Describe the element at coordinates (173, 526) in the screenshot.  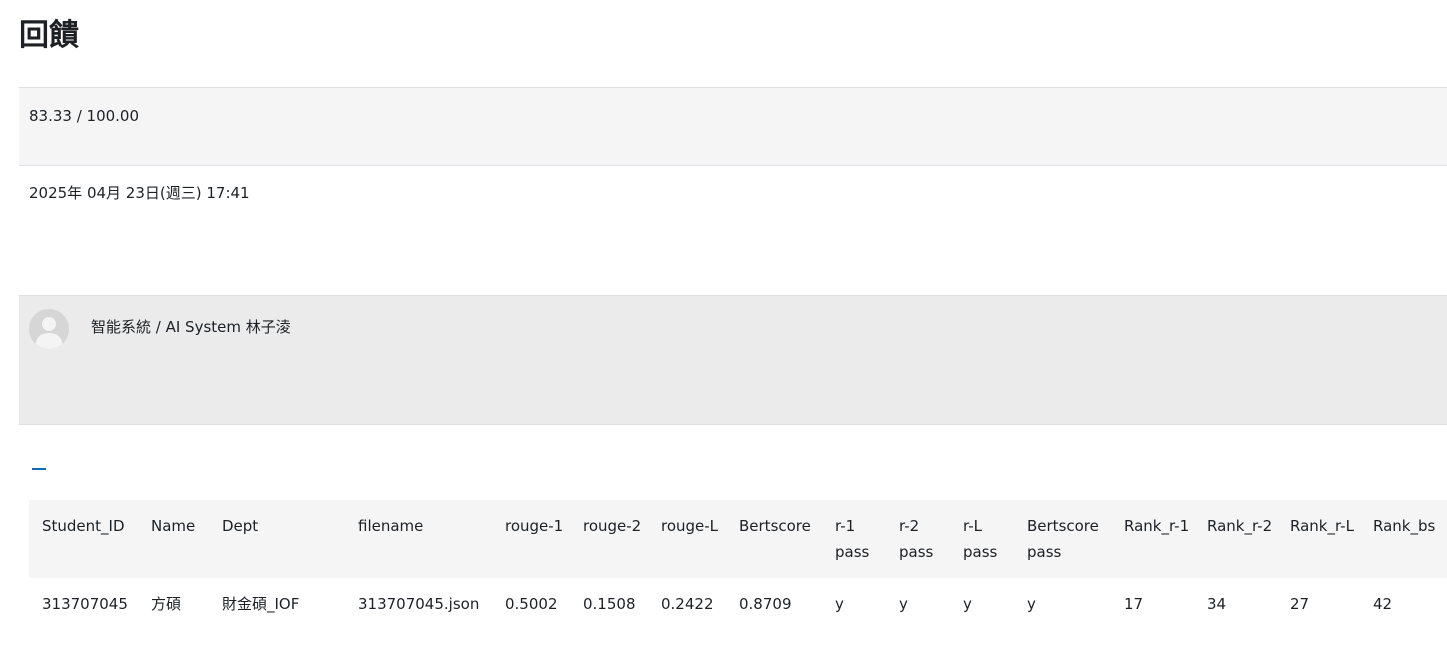
I see `header-name: Name` at that location.